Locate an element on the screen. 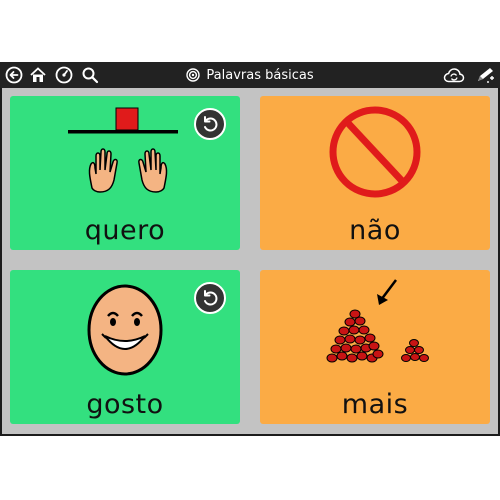 The image size is (500, 500). search-icon is located at coordinates (90, 75).